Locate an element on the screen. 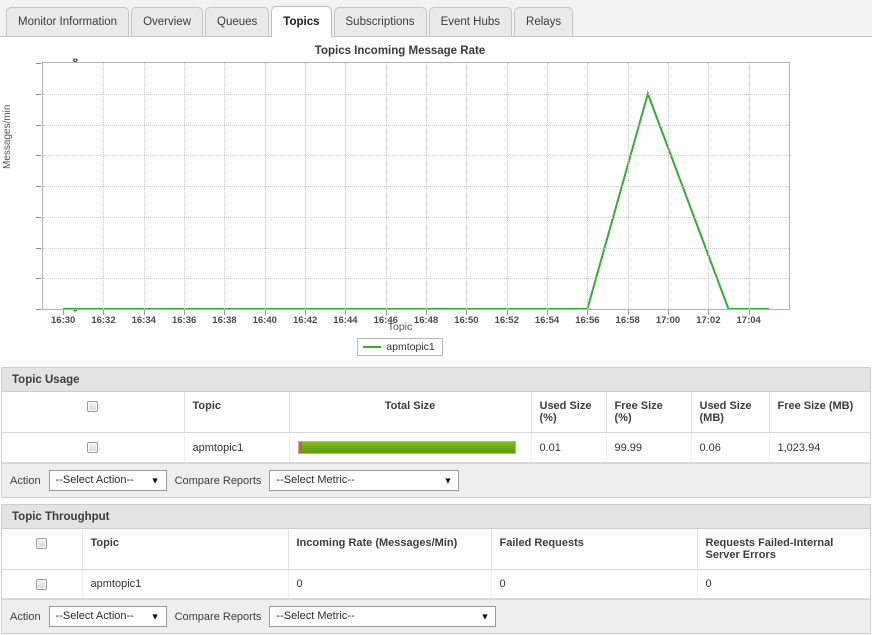 The image size is (872, 635). legend-label: apmtopic1 is located at coordinates (410, 347).